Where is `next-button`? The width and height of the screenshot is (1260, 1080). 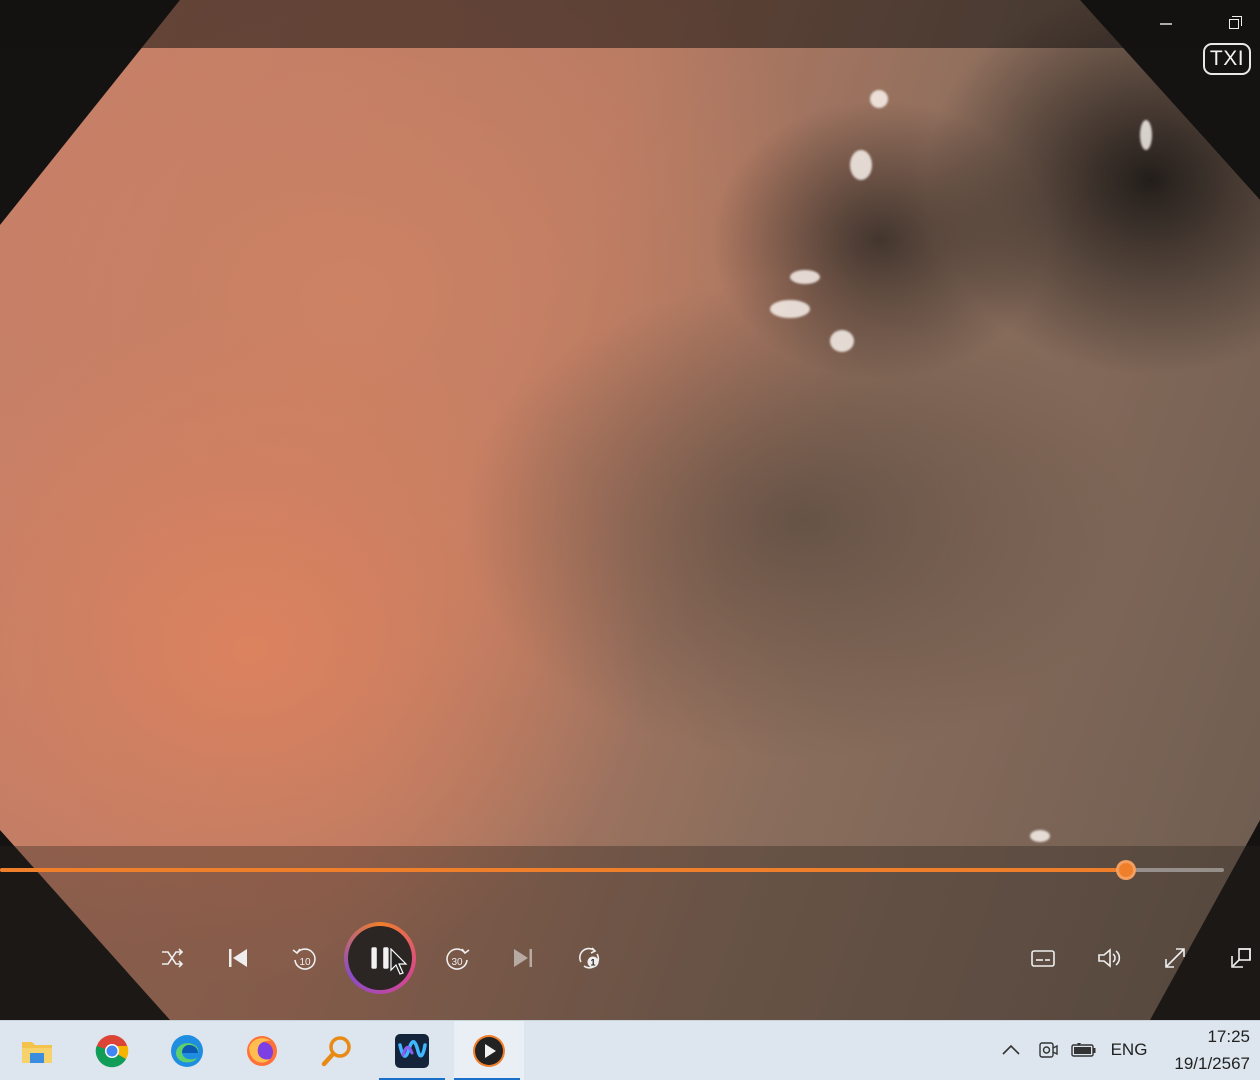 next-button is located at coordinates (523, 958).